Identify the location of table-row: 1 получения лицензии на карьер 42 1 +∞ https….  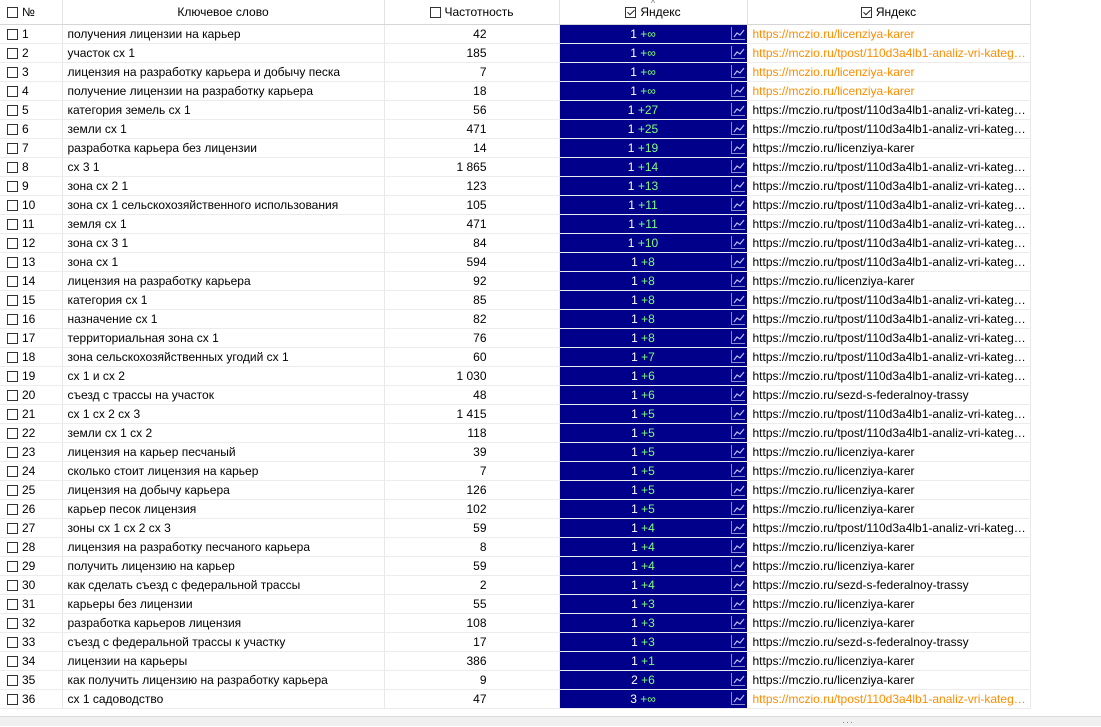
(515, 34).